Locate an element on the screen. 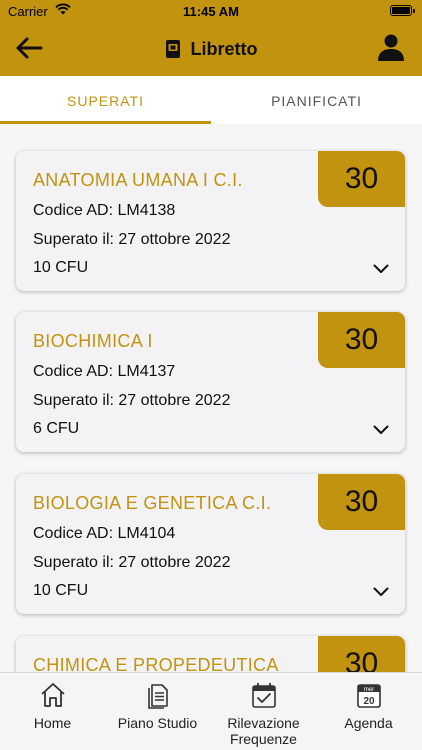  page-title-group: Libretto is located at coordinates (211, 49).